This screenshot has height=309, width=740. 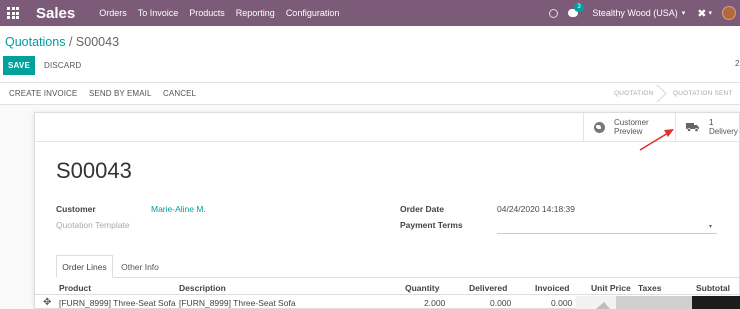 What do you see at coordinates (711, 227) in the screenshot?
I see `payment-terms-caret-icon: ▾` at bounding box center [711, 227].